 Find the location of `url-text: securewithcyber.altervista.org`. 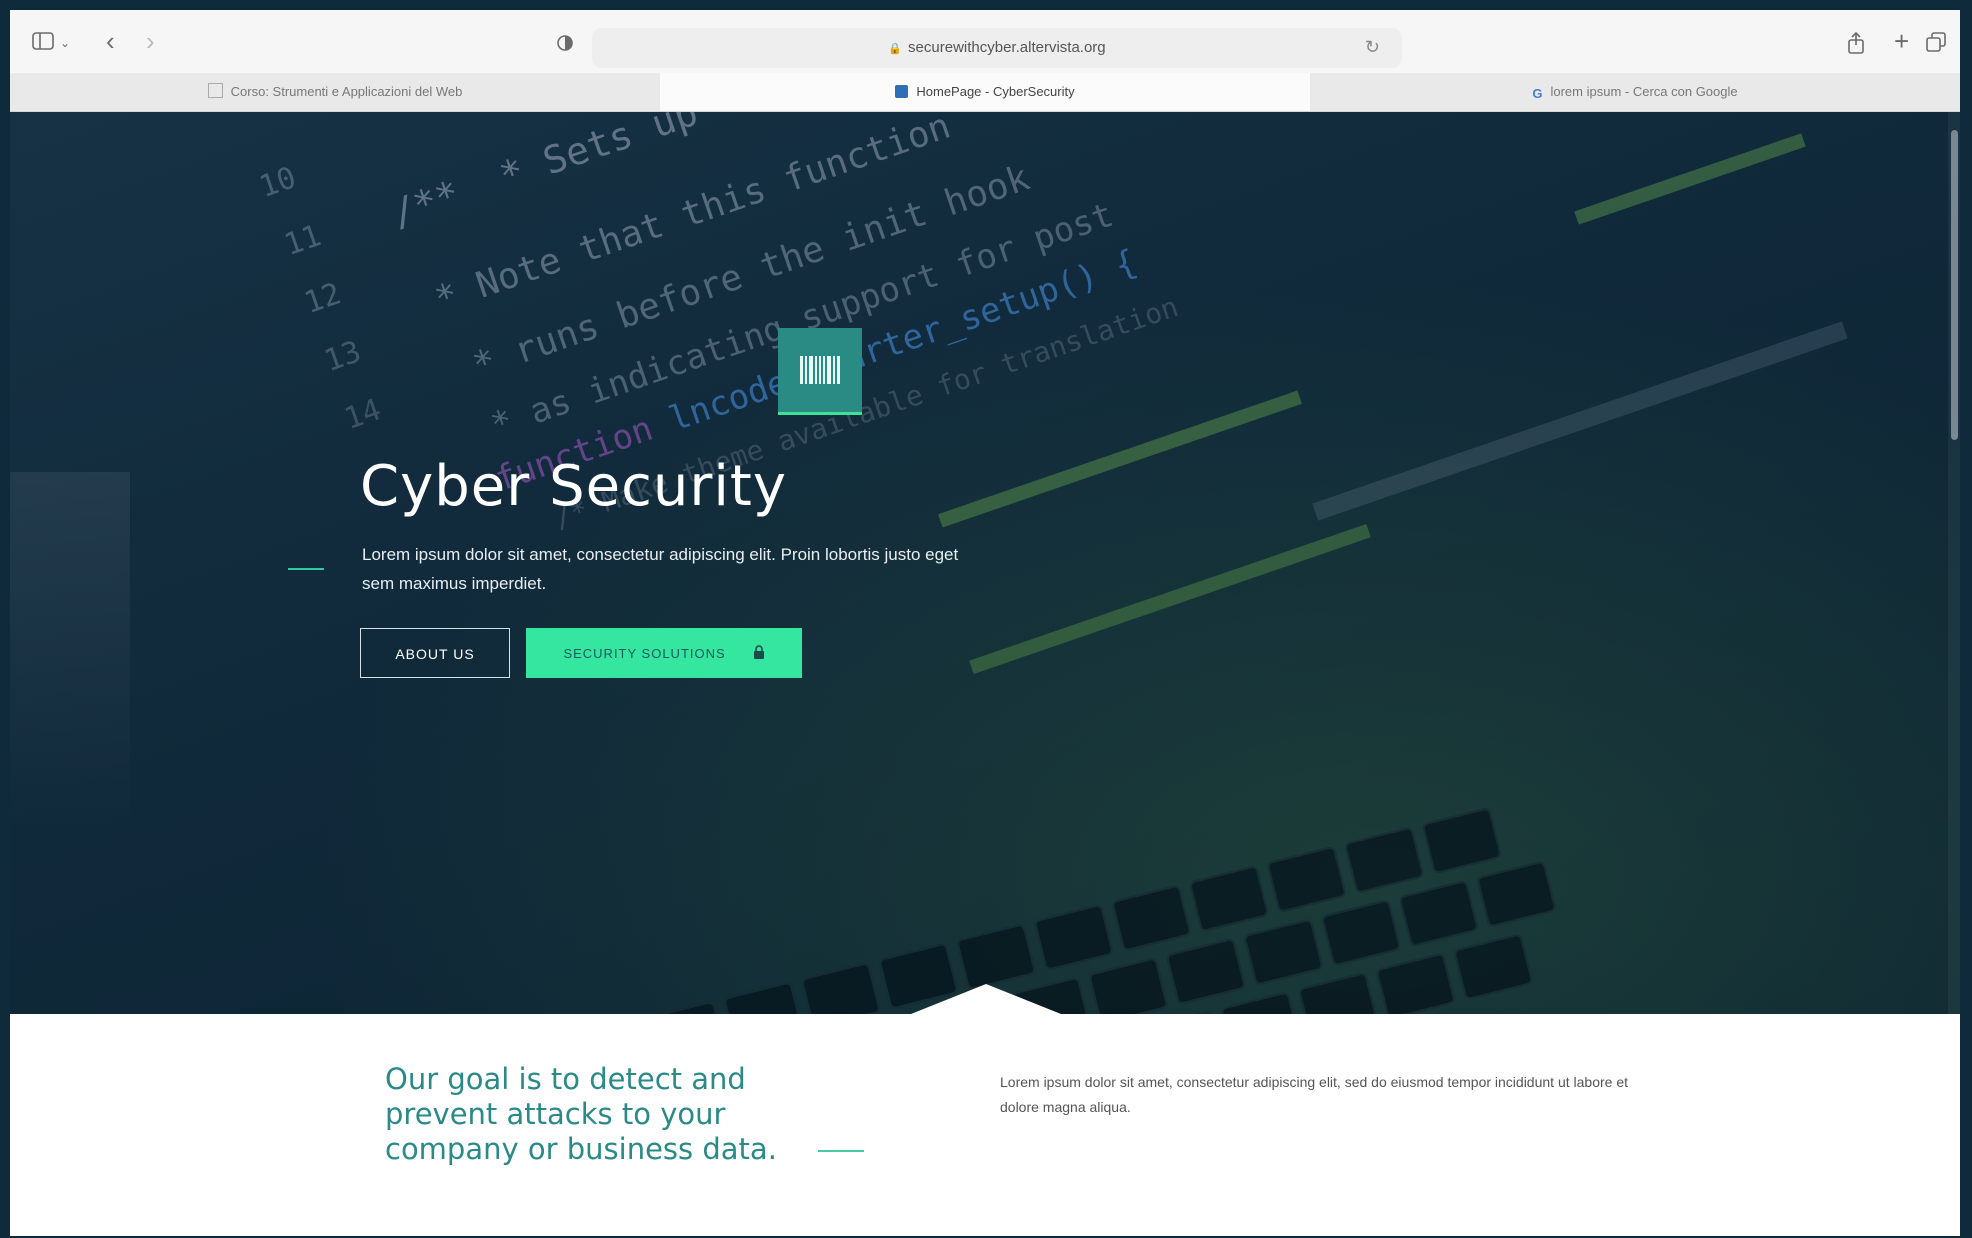

url-text: securewithcyber.altervista.org is located at coordinates (1007, 47).